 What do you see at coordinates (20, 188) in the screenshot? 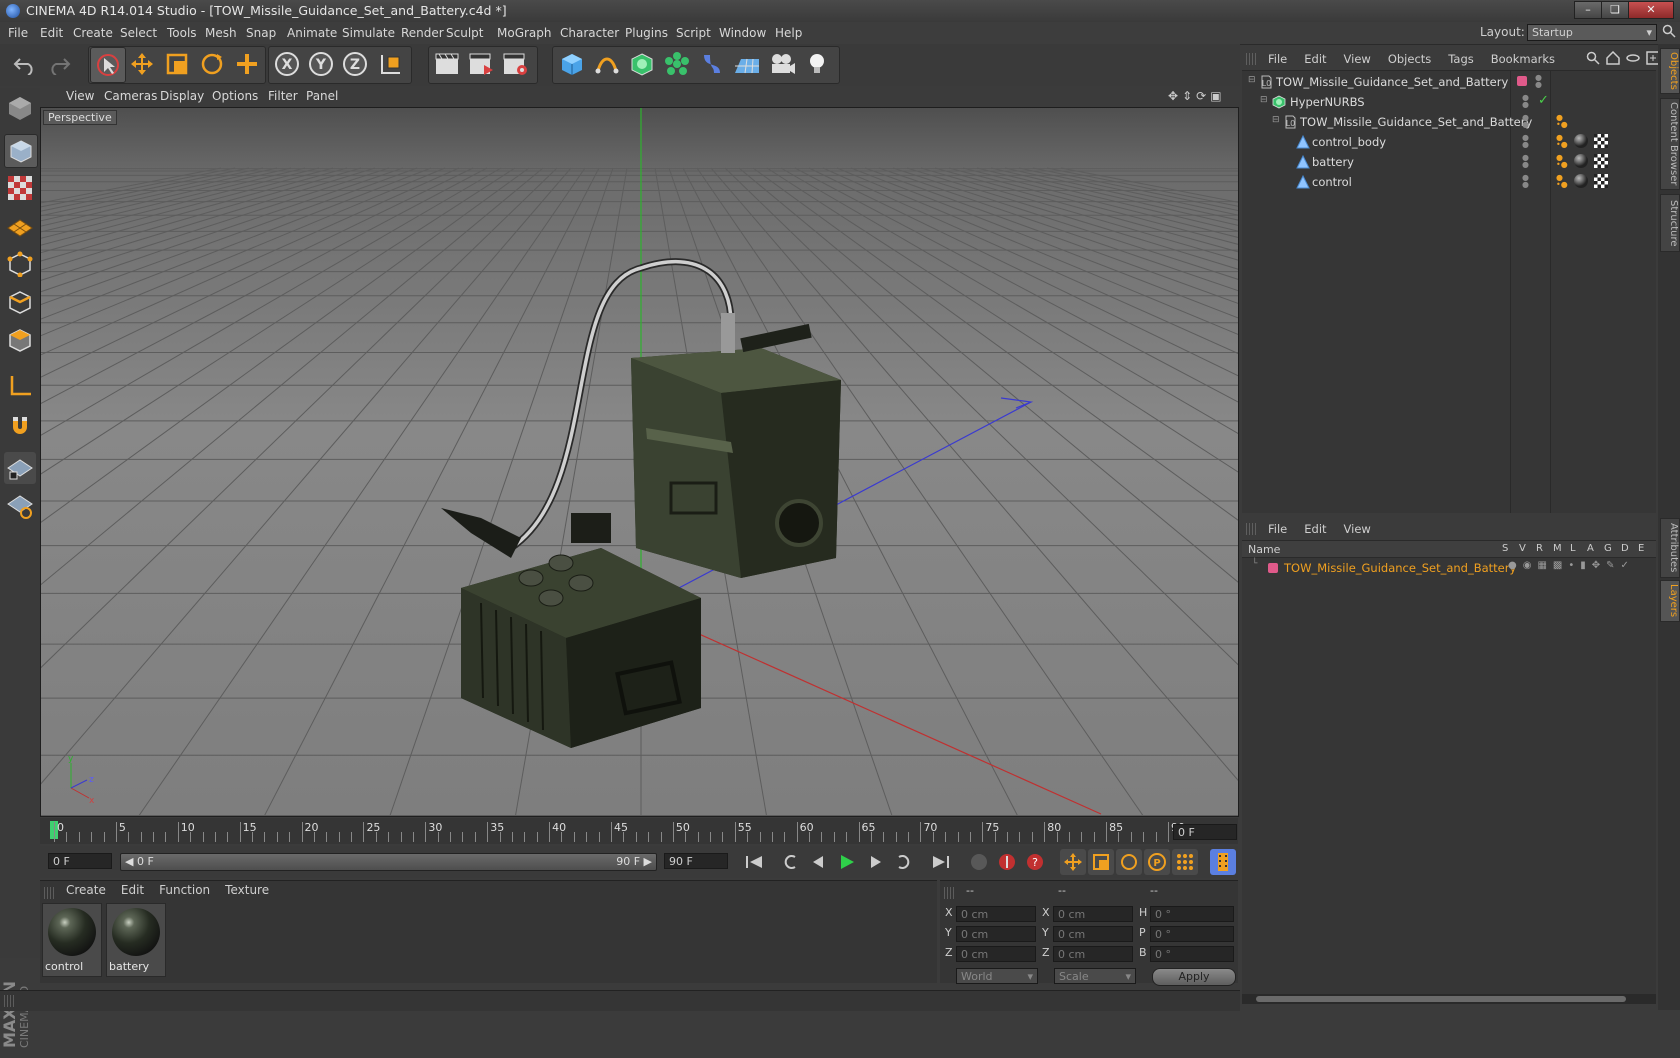
I see `texture-mode-button` at bounding box center [20, 188].